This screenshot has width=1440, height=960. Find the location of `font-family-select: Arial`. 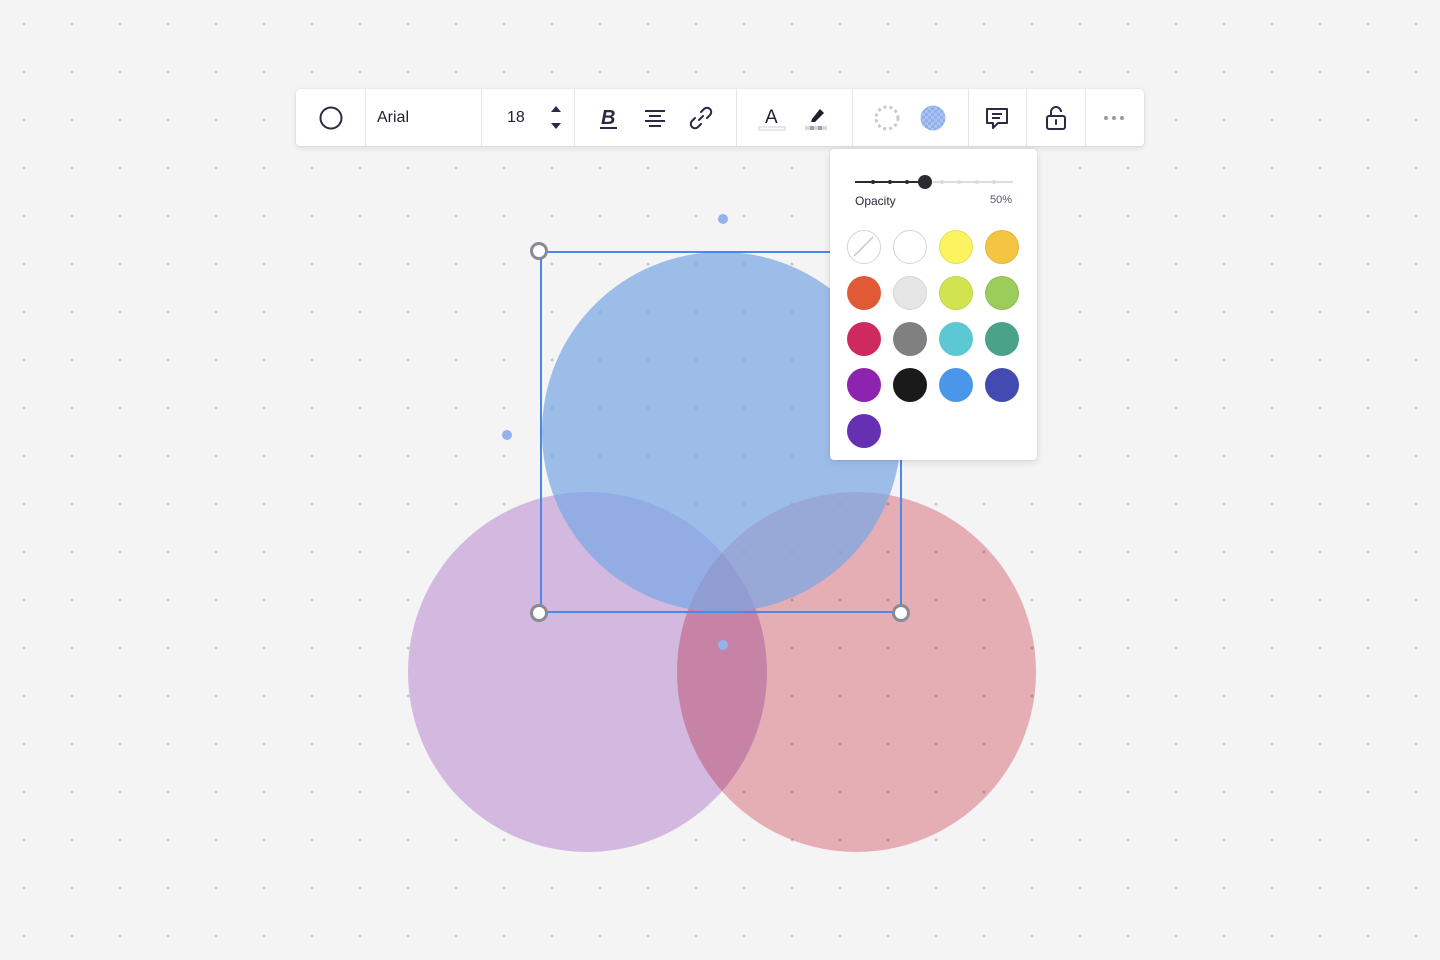

font-family-select: Arial is located at coordinates (423, 117).